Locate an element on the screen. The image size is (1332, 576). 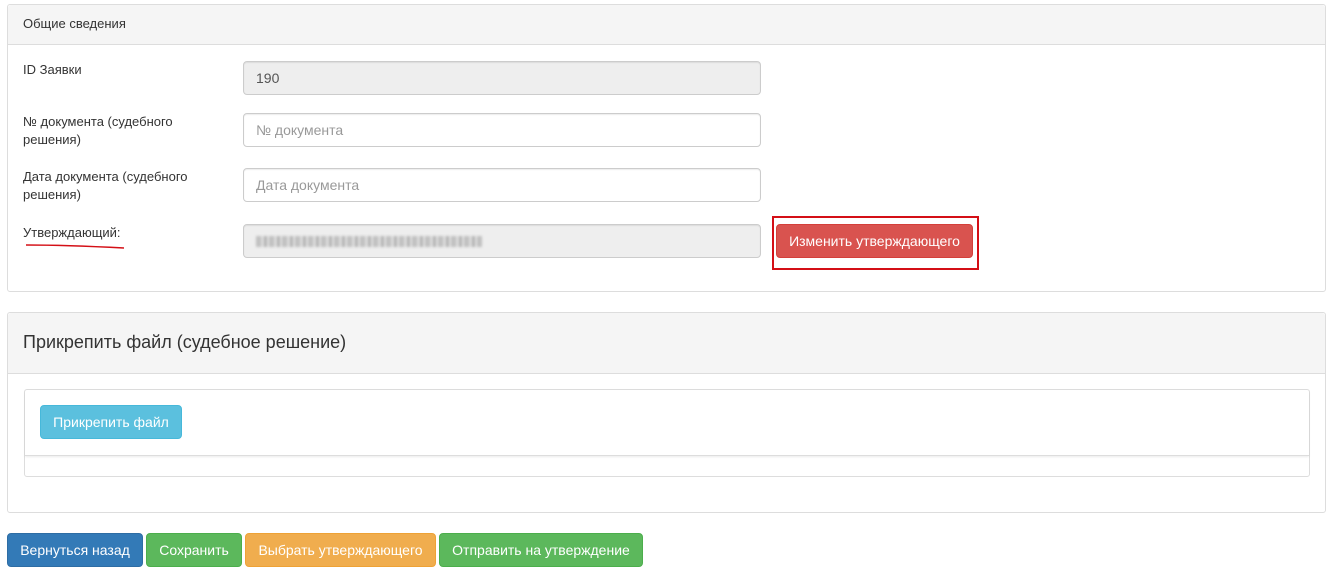
approver-label: Утверждающий: is located at coordinates (118, 233).